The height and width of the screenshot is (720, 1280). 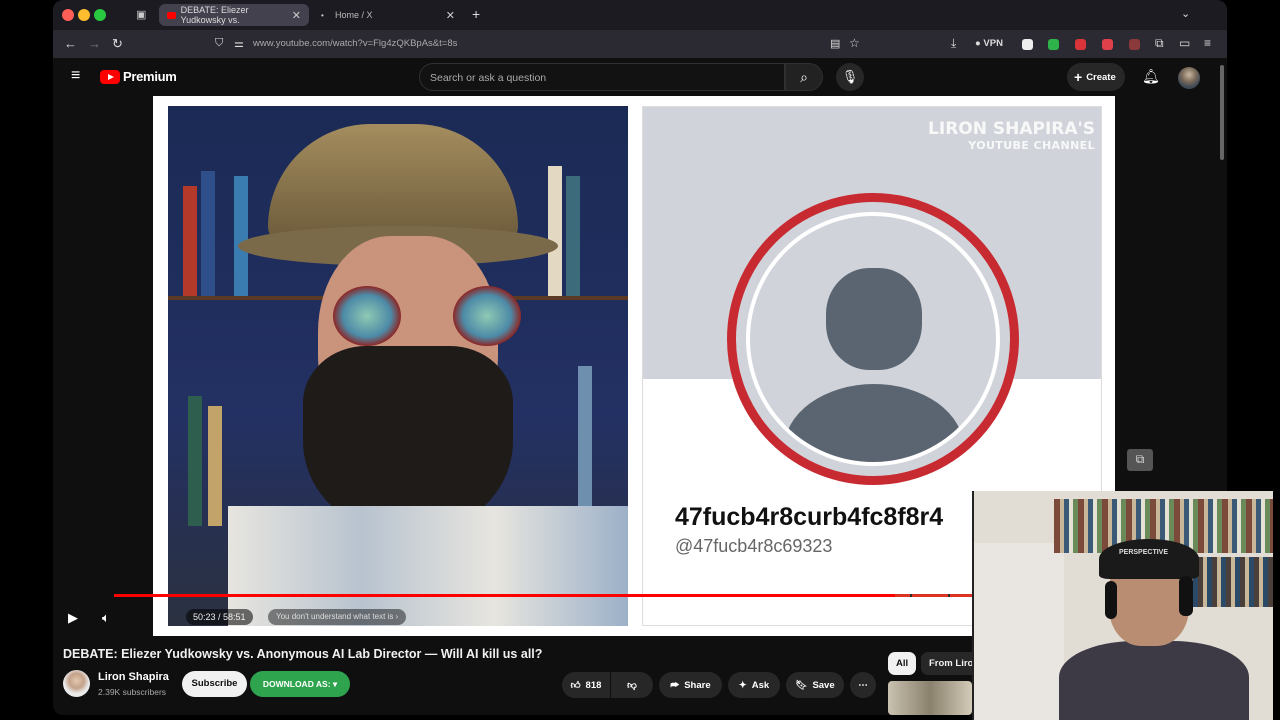 What do you see at coordinates (575, 685) in the screenshot?
I see `thumbs-up-icon: 👍︎` at bounding box center [575, 685].